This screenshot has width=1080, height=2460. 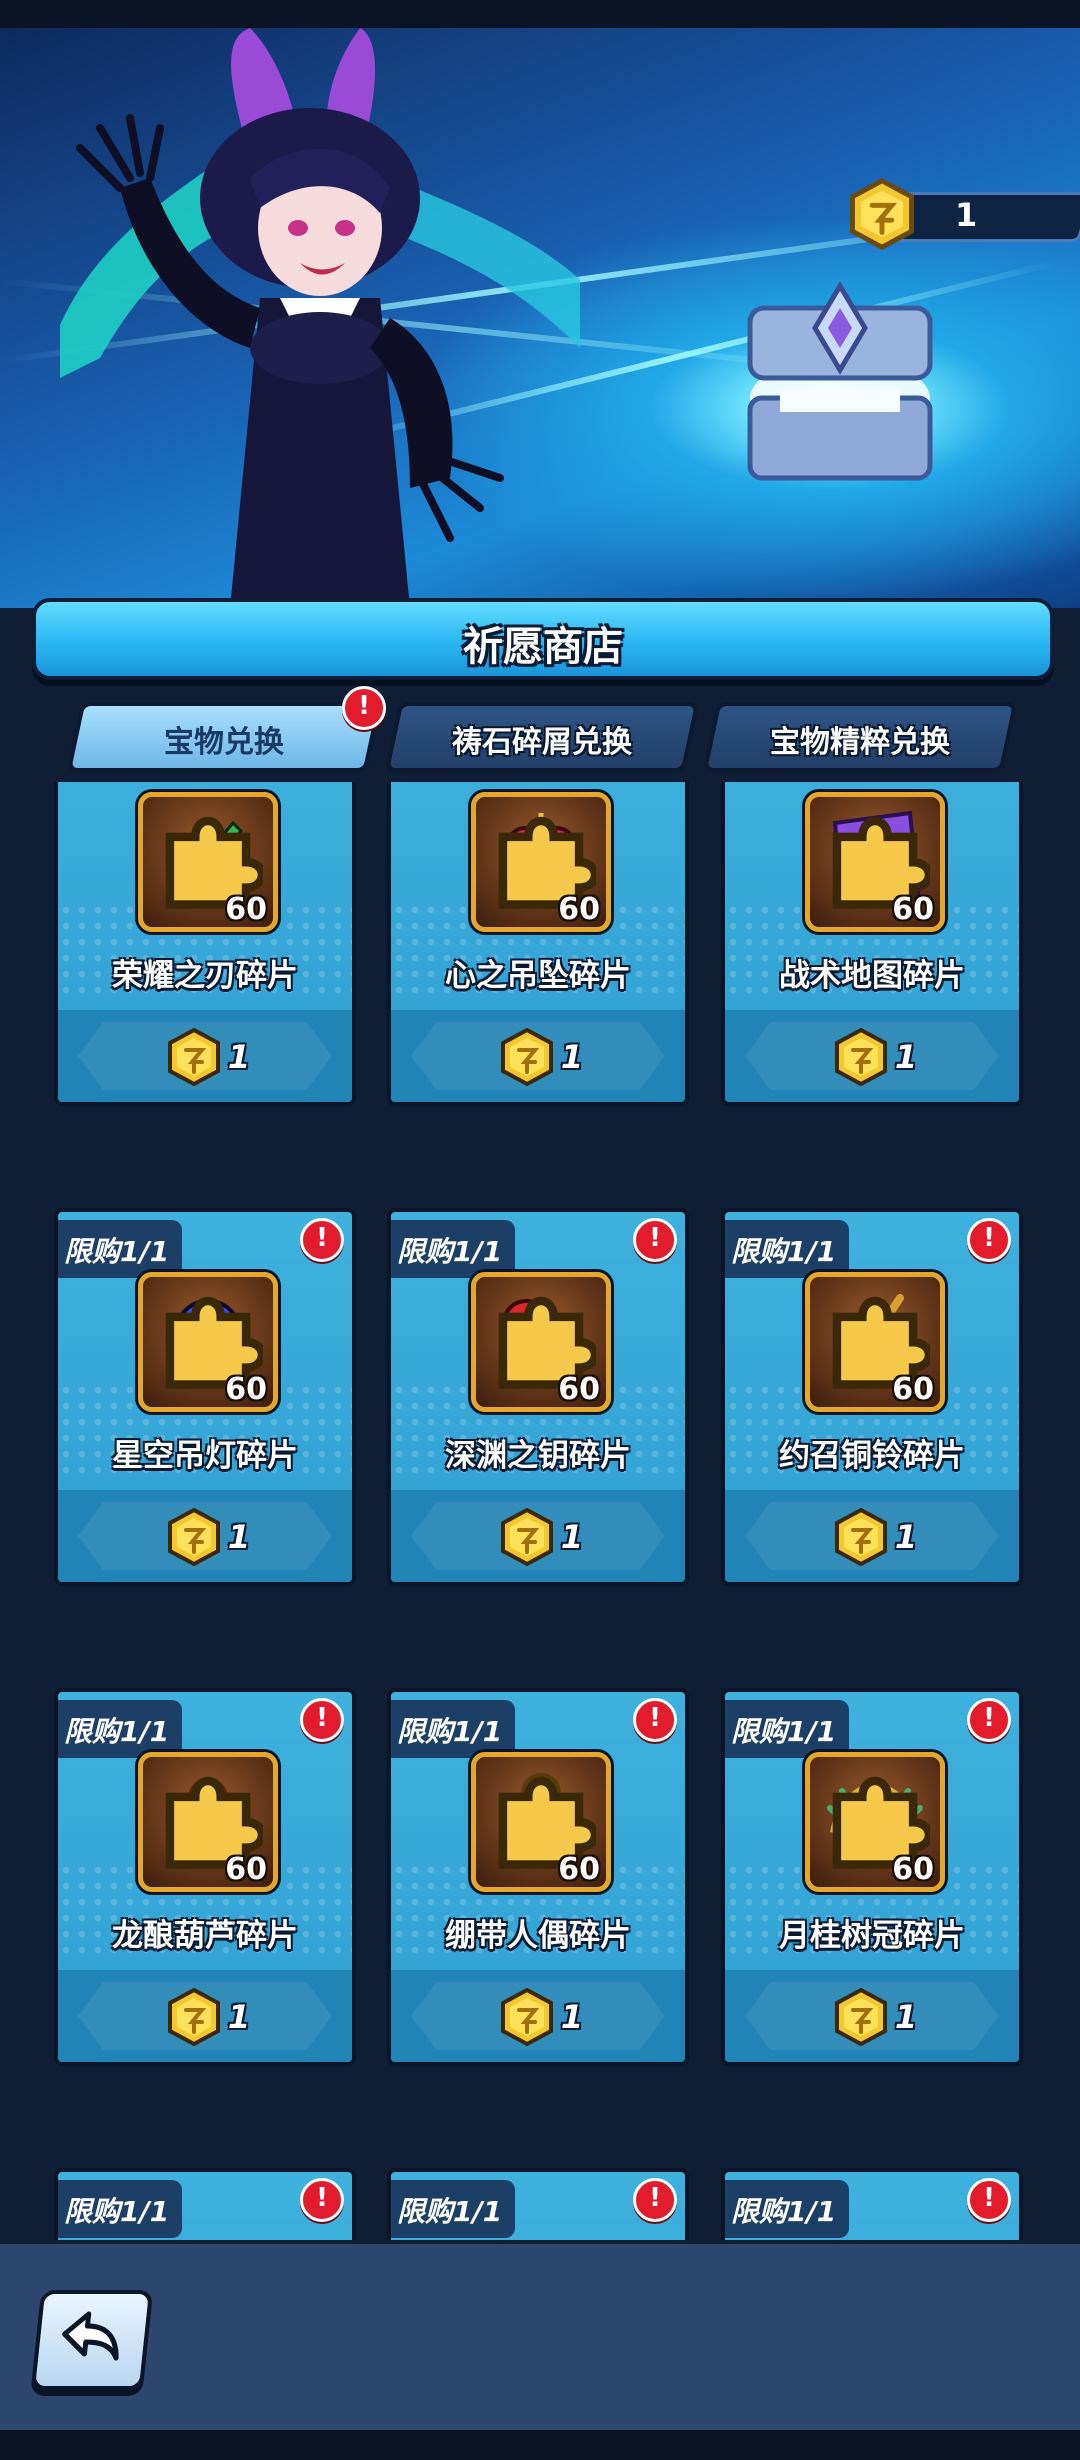 I want to click on item-name: 战术地图碎片, so click(x=872, y=976).